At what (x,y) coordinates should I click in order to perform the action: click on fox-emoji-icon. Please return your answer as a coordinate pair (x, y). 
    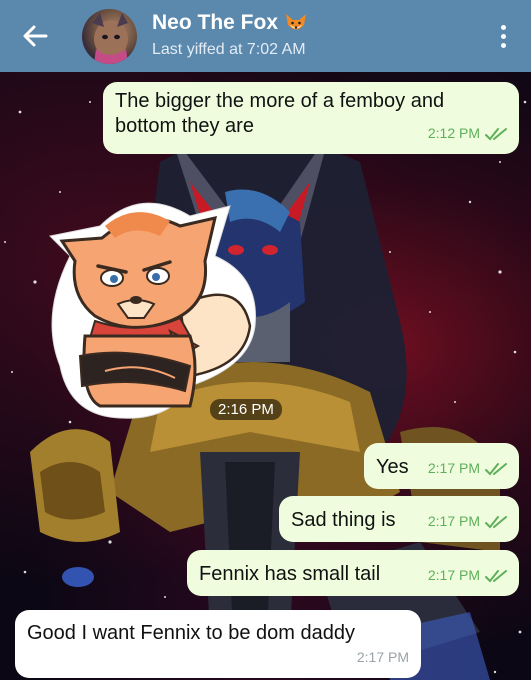
    Looking at the image, I should click on (296, 22).